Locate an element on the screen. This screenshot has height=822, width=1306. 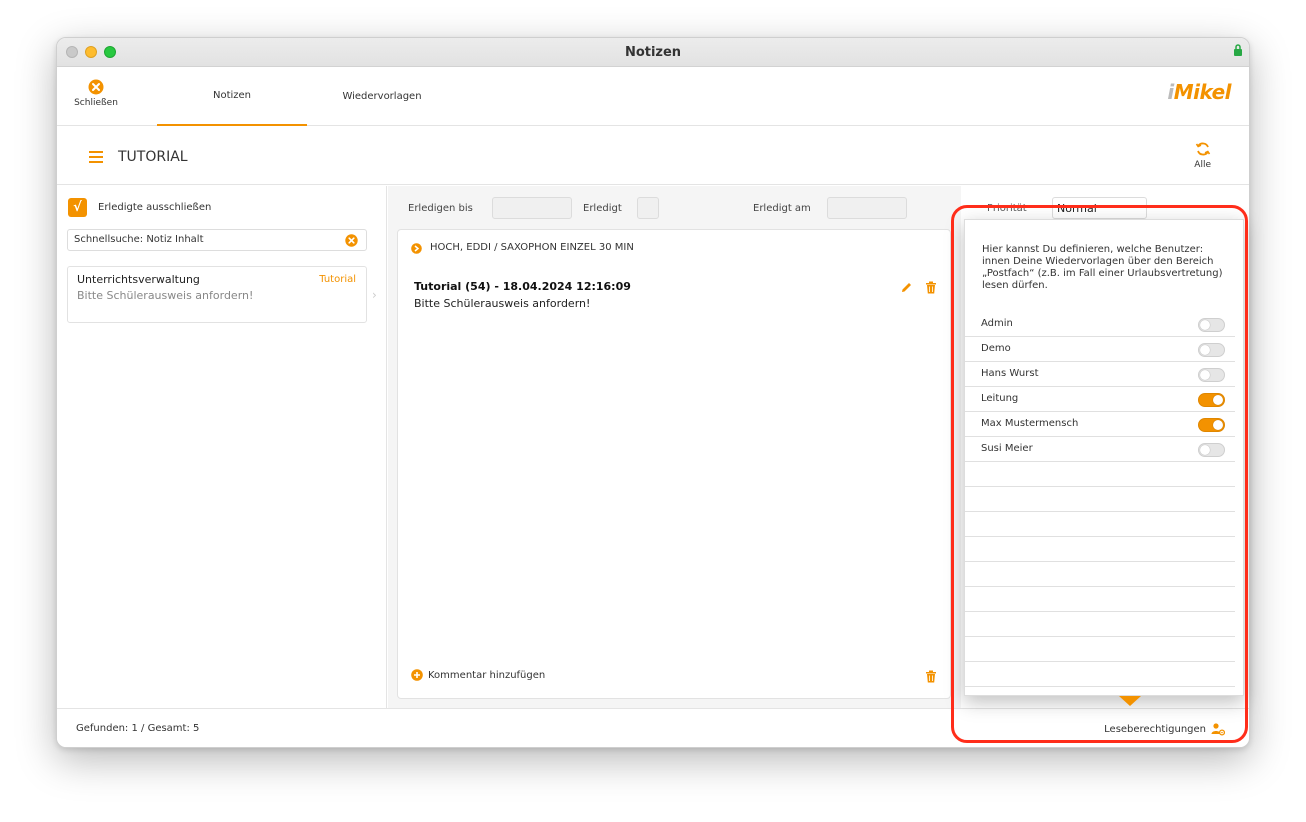
user-row-susi-meier: Susi Meier is located at coordinates (1100, 449).